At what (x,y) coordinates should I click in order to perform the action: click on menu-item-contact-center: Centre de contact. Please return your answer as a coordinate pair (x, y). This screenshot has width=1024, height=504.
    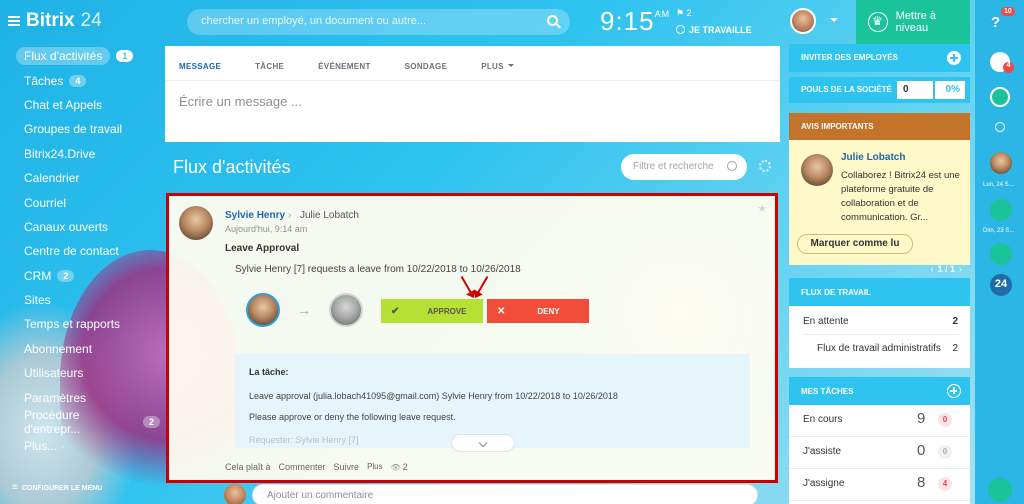
    Looking at the image, I should click on (80, 251).